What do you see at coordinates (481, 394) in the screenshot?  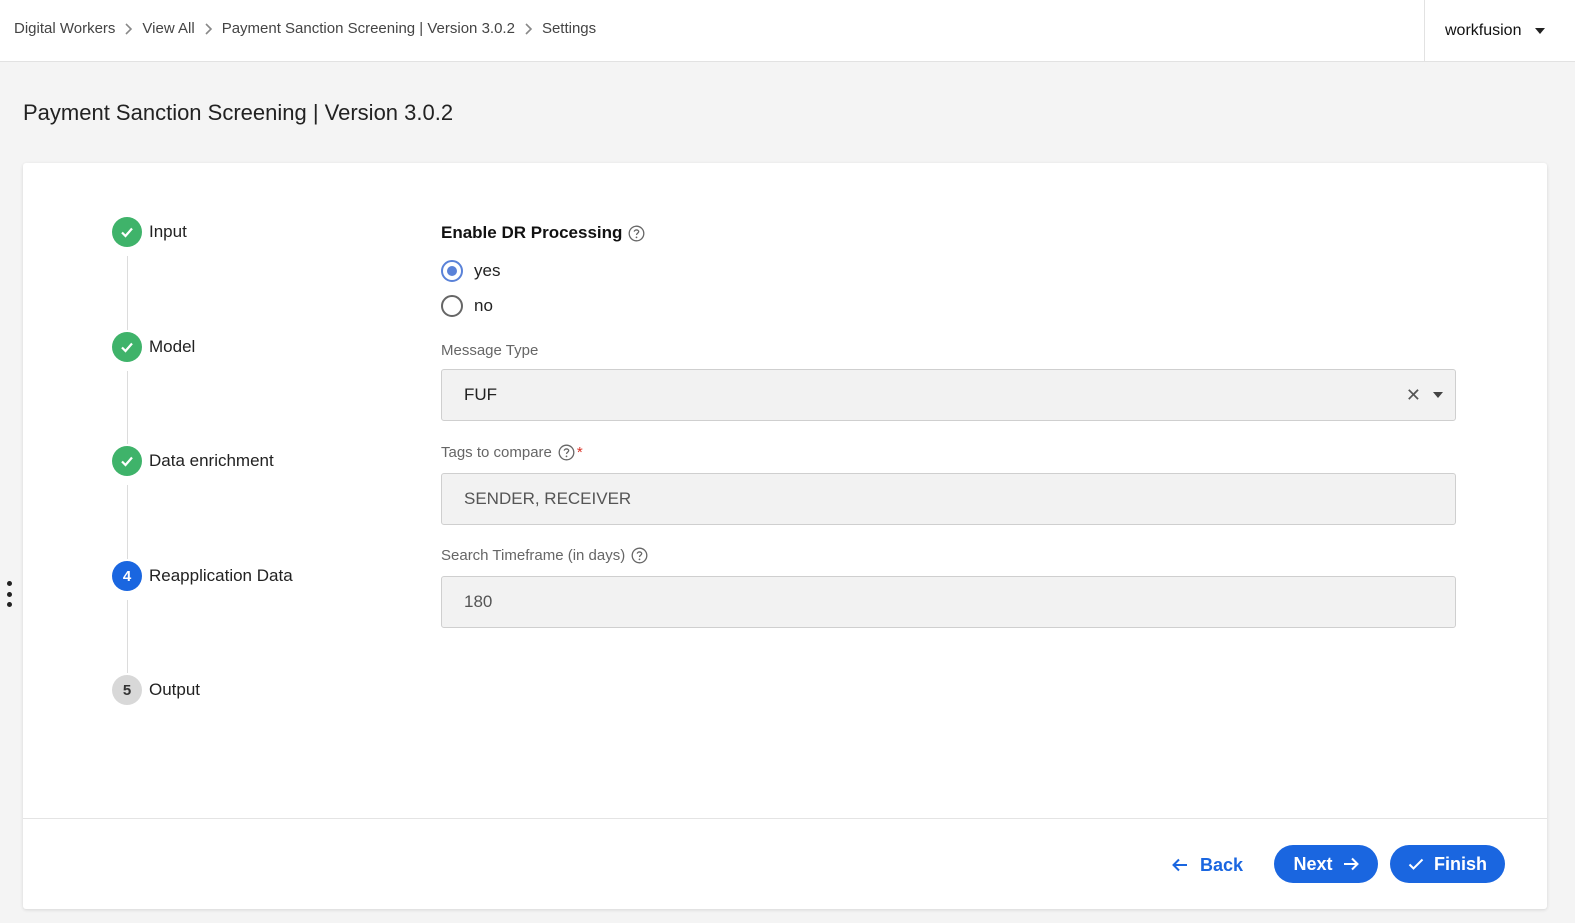 I see `message-type-value: FUF` at bounding box center [481, 394].